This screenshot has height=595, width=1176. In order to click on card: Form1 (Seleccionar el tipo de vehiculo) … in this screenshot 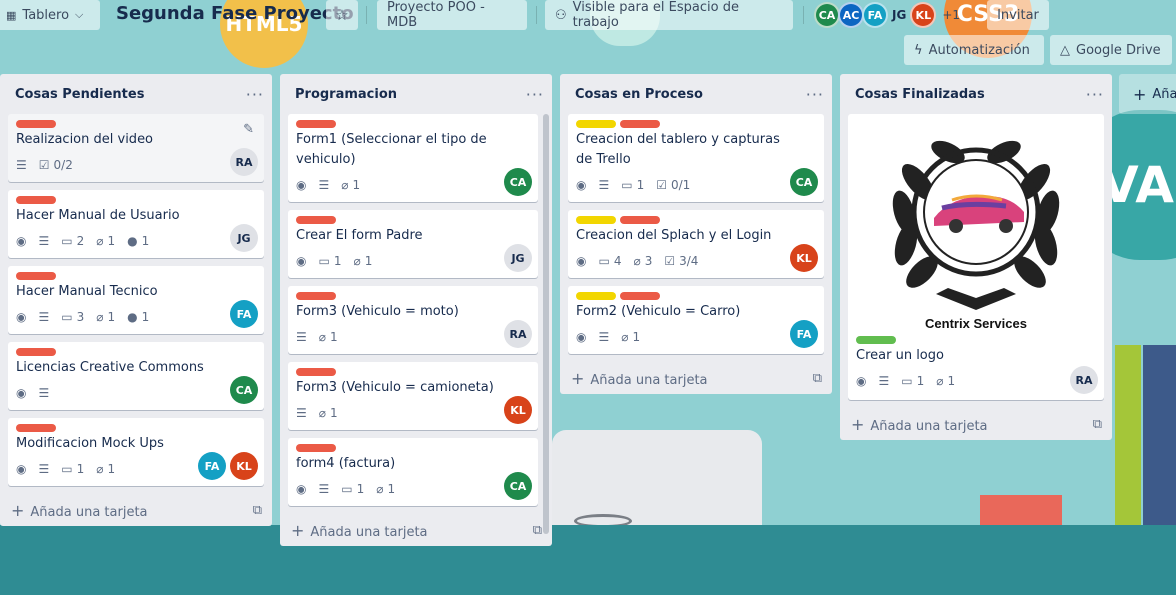, I will do `click(413, 158)`.